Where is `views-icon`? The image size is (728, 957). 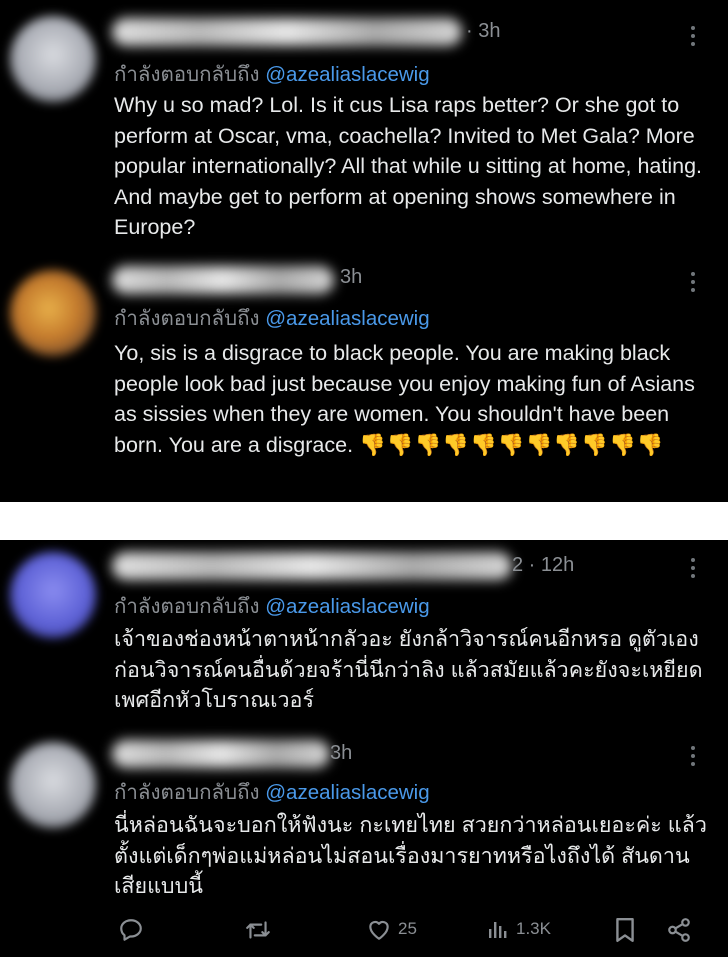 views-icon is located at coordinates (498, 930).